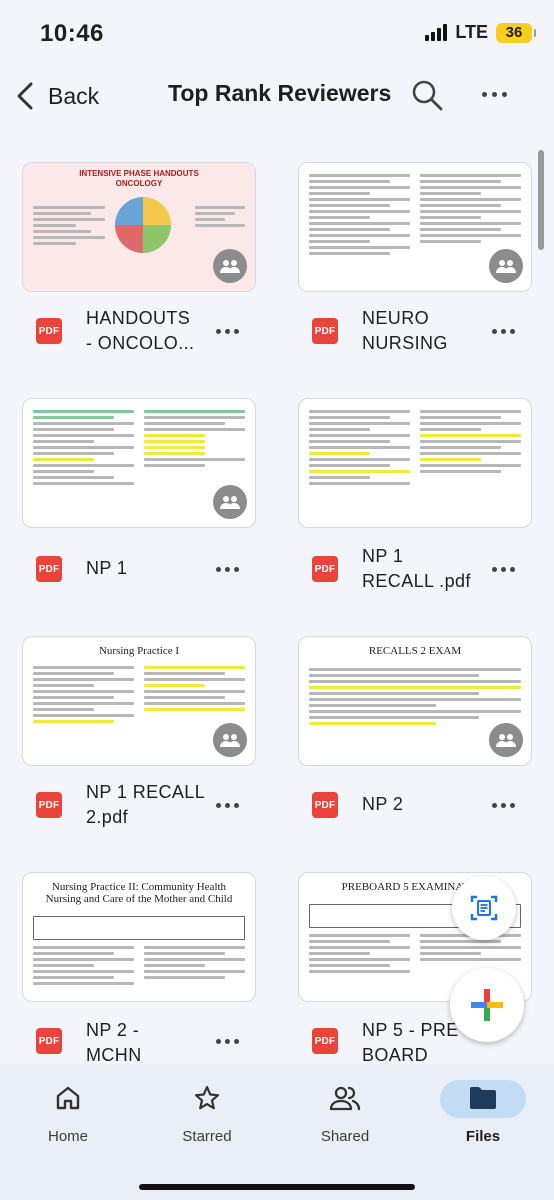 This screenshot has width=554, height=1200. I want to click on nav-home: Home, so click(68, 1112).